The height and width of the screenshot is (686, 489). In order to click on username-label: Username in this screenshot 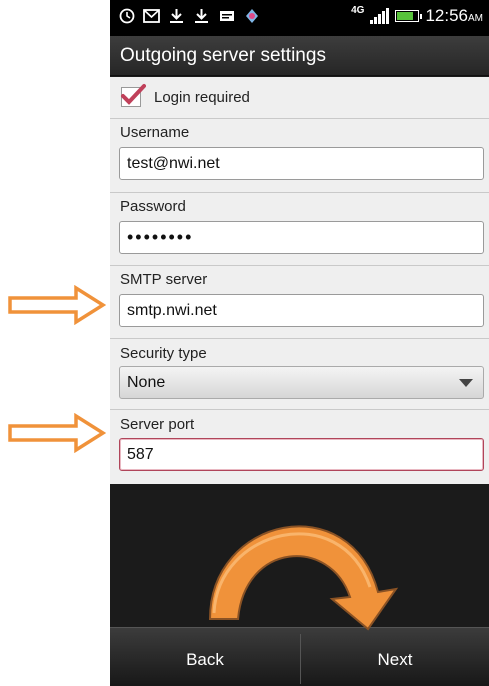, I will do `click(155, 132)`.